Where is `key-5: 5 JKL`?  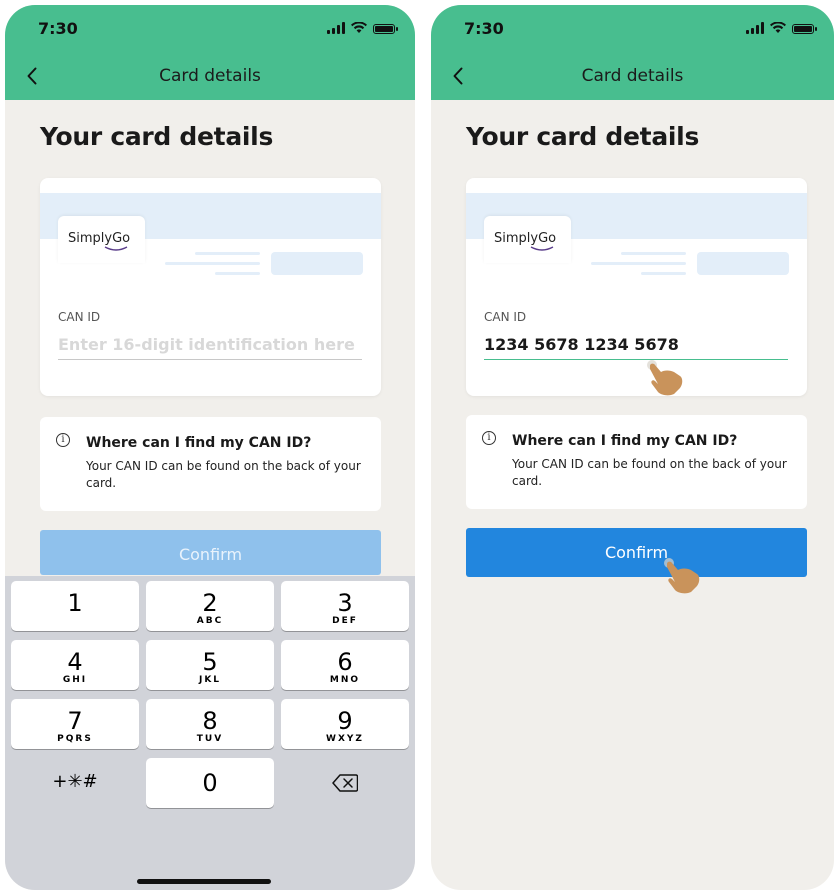 key-5: 5 JKL is located at coordinates (210, 665).